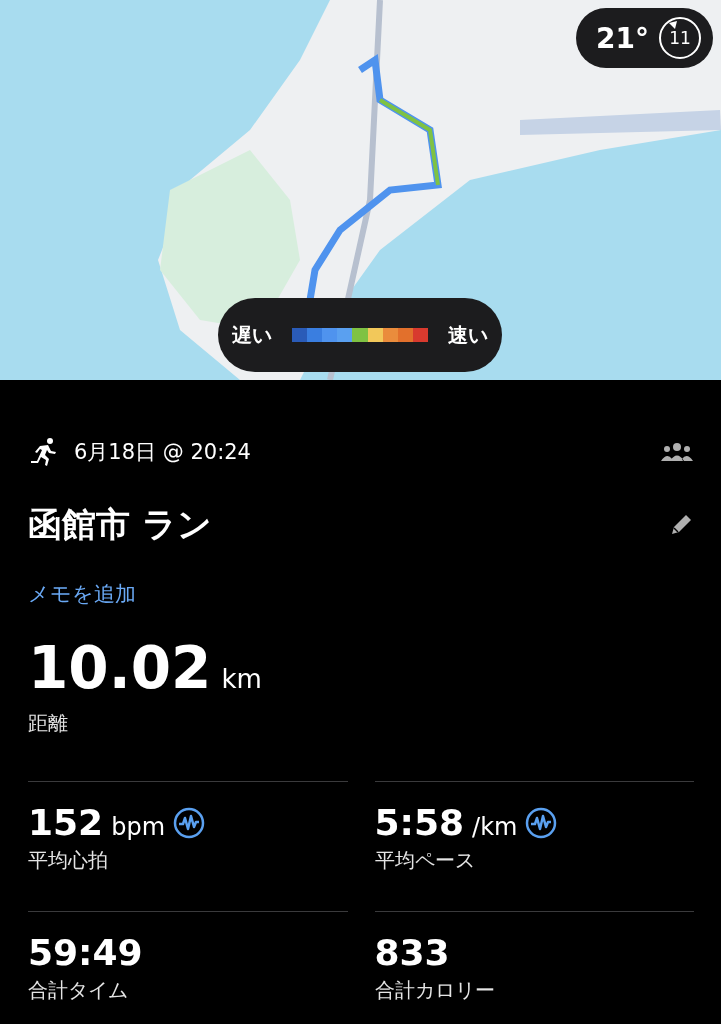 The image size is (721, 1024). Describe the element at coordinates (252, 335) in the screenshot. I see `legend-label: 遅い` at that location.